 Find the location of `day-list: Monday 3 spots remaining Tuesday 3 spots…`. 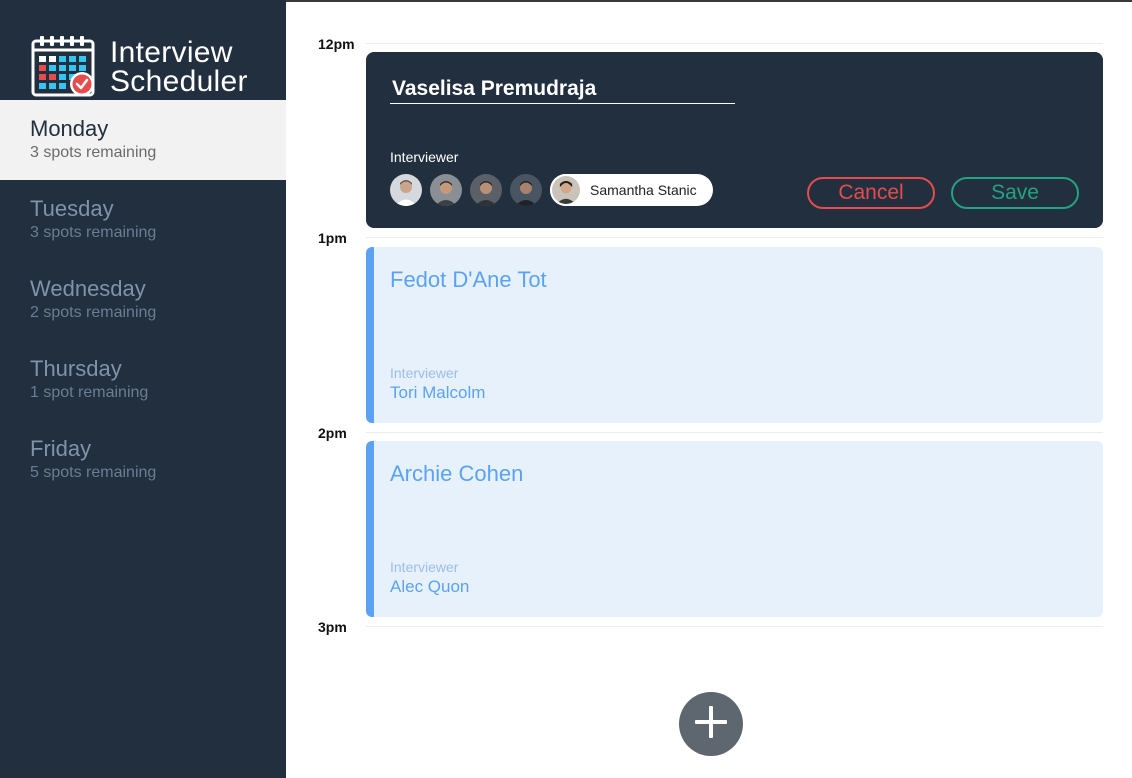

day-list: Monday 3 spots remaining Tuesday 3 spots… is located at coordinates (143, 300).